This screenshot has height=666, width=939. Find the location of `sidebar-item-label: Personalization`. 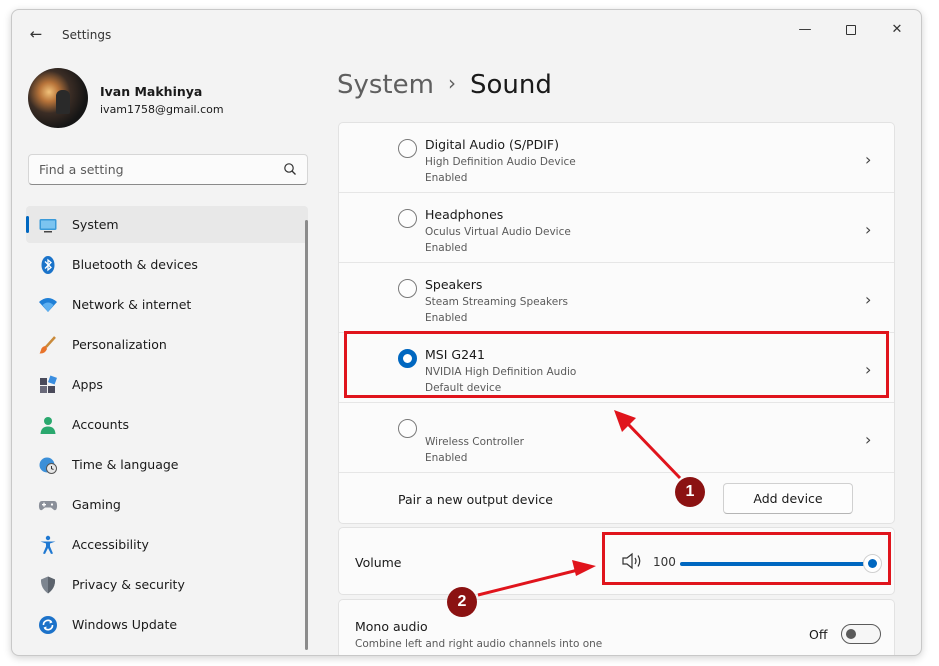

sidebar-item-label: Personalization is located at coordinates (119, 344).